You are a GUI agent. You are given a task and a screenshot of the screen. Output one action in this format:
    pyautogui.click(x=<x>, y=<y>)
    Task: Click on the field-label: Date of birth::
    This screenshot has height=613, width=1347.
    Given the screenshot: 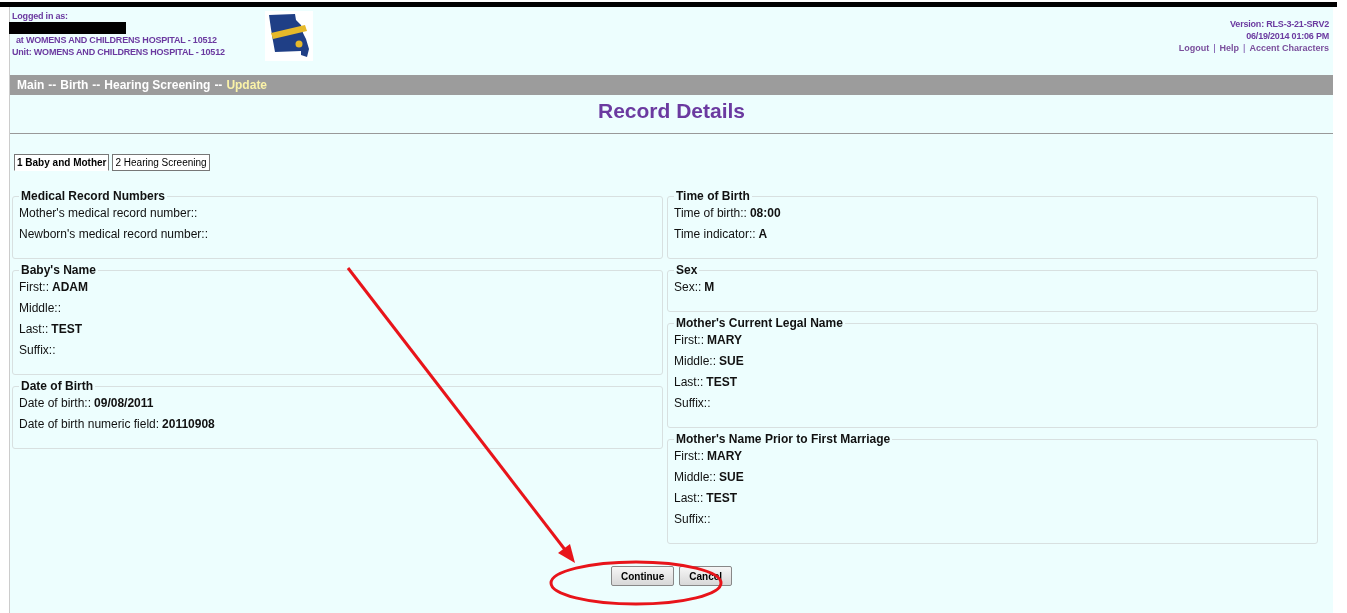 What is the action you would take?
    pyautogui.click(x=55, y=403)
    